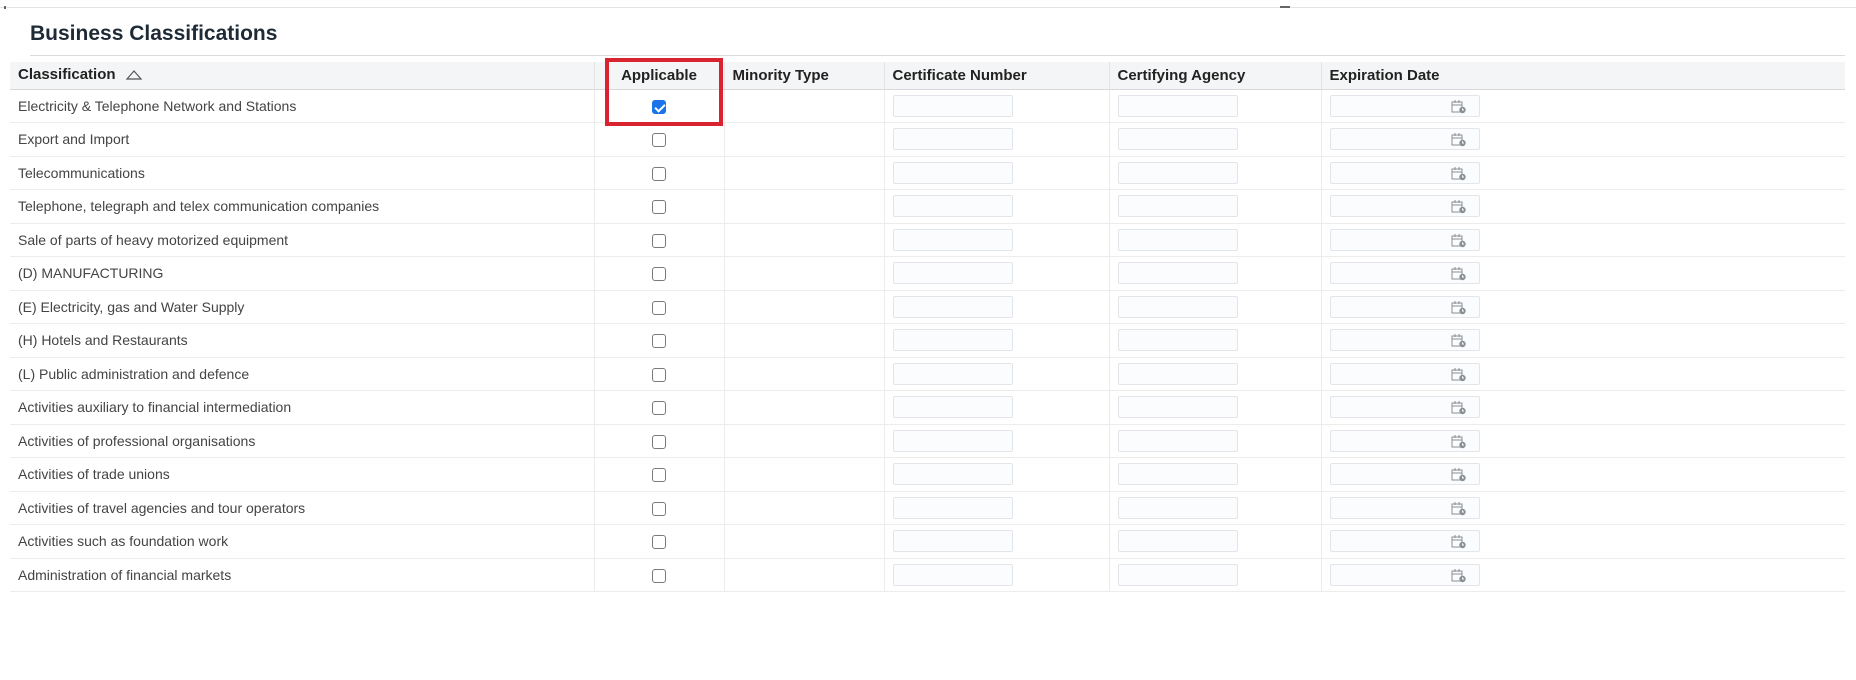 Image resolution: width=1856 pixels, height=680 pixels. I want to click on column-header-classification: Classification, so click(302, 76).